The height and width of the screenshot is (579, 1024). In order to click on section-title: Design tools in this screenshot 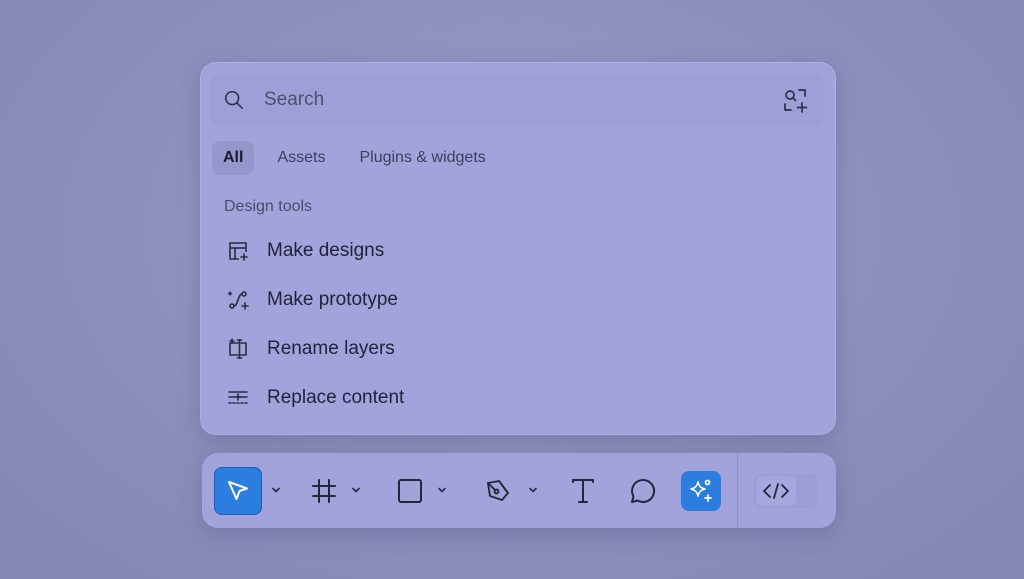, I will do `click(268, 206)`.